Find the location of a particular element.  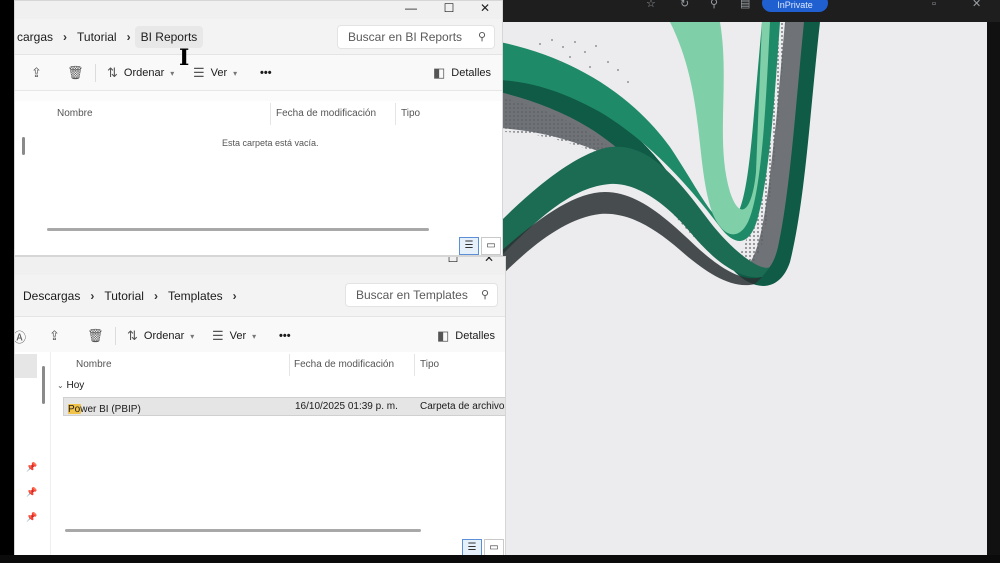

breadcrumb: Descargas › Tutorial › Templates › is located at coordinates (129, 296).